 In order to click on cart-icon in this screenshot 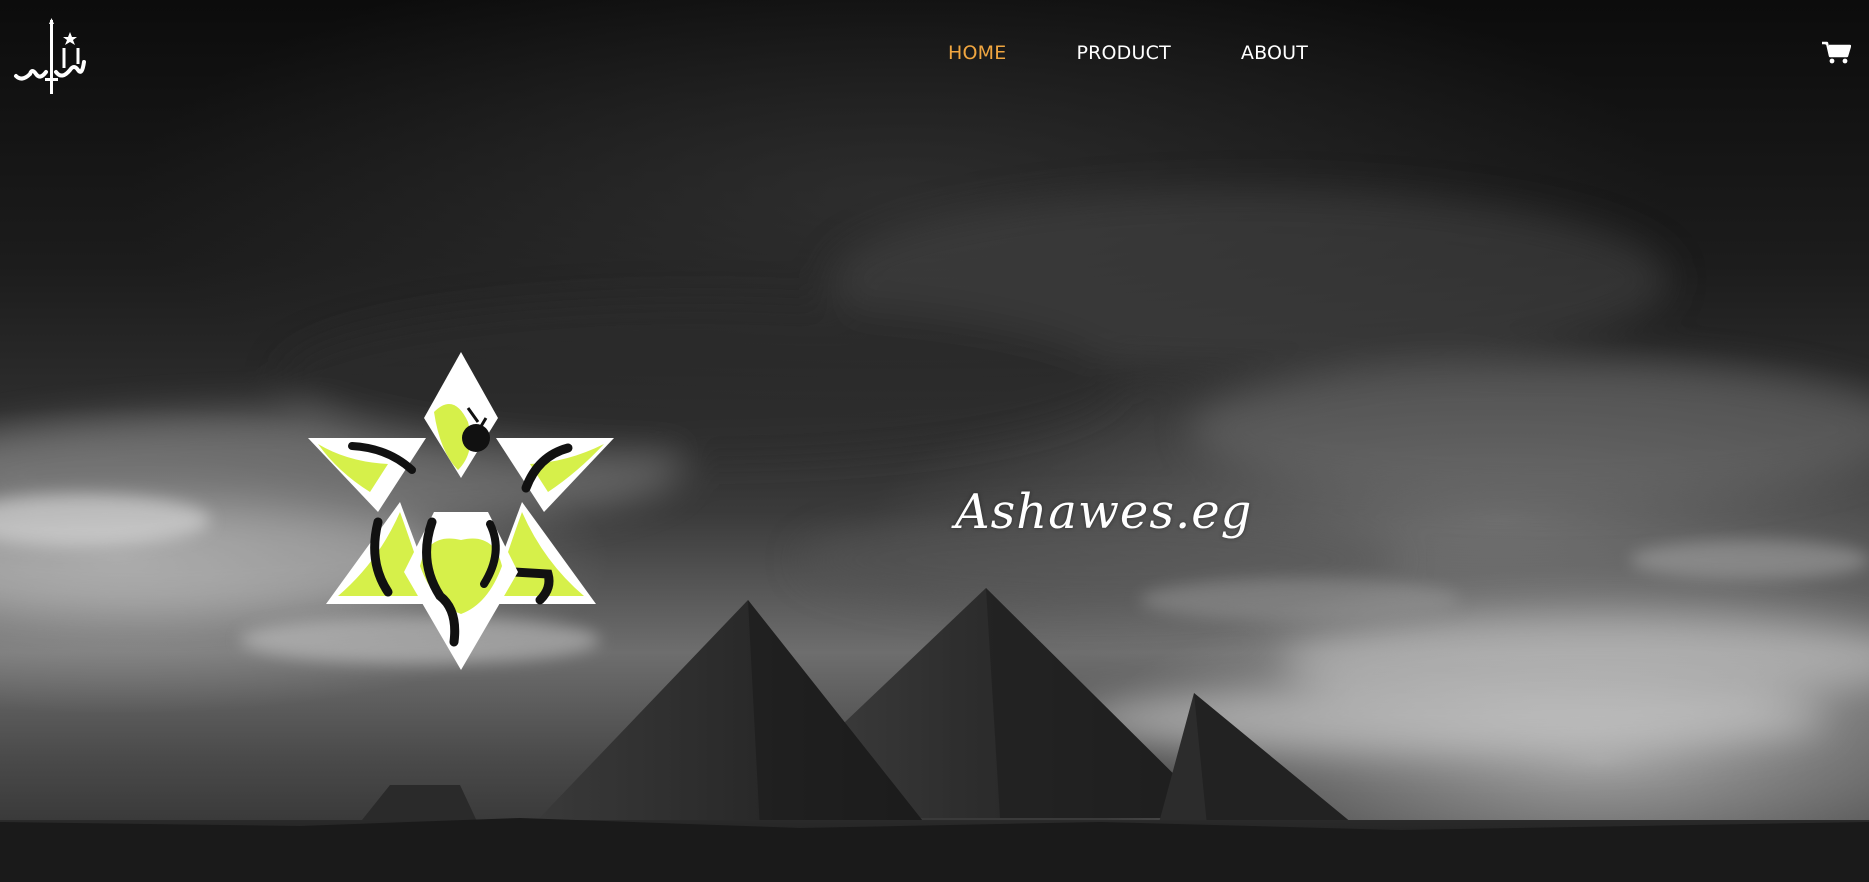, I will do `click(1836, 53)`.